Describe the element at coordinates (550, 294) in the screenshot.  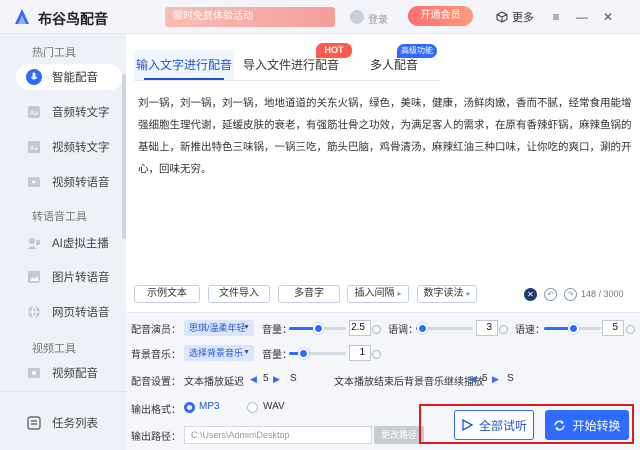
I see `undo-icon: ↶` at that location.